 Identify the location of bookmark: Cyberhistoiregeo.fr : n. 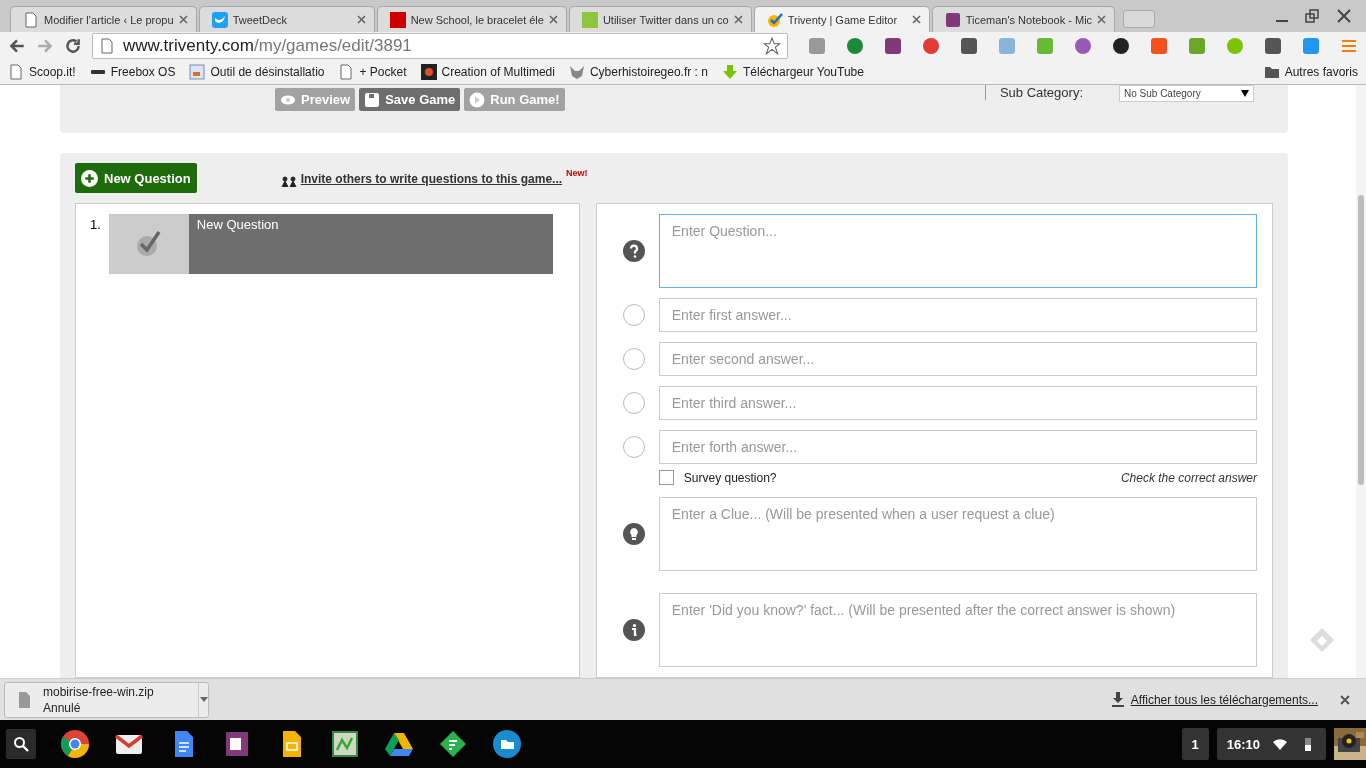
(638, 72).